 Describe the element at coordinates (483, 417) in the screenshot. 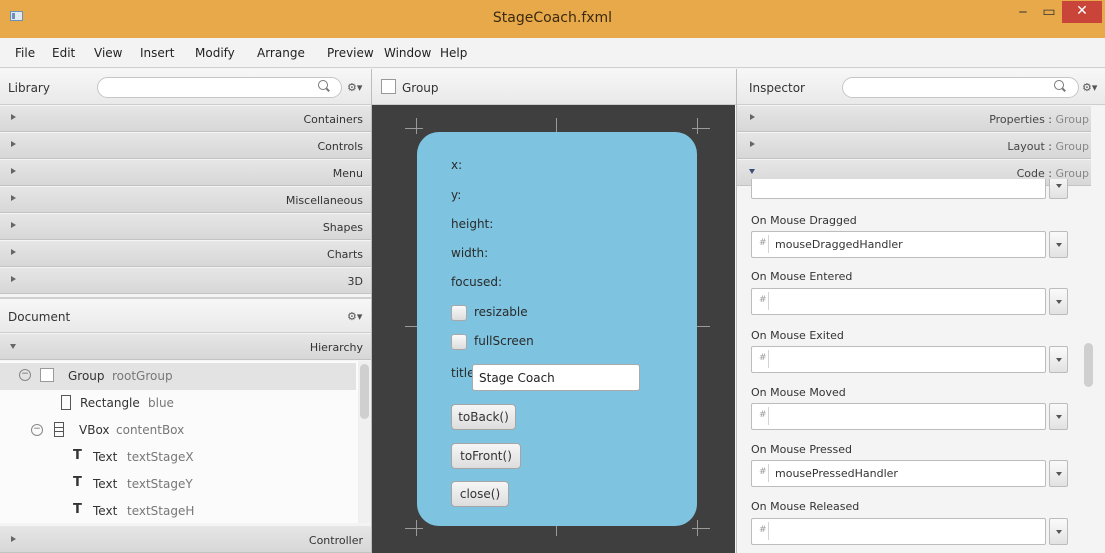

I see `toback-button: toBack()` at that location.